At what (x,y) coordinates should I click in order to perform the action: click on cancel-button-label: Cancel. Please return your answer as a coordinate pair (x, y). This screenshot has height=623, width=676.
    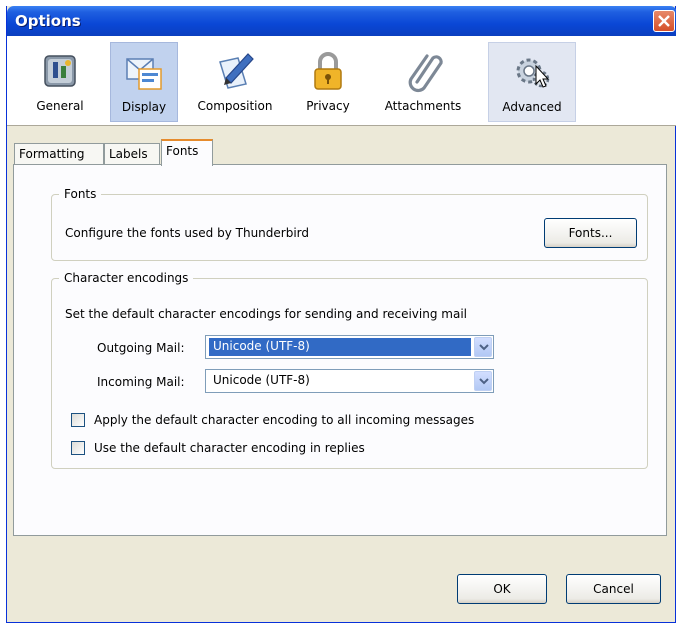
    Looking at the image, I should click on (613, 589).